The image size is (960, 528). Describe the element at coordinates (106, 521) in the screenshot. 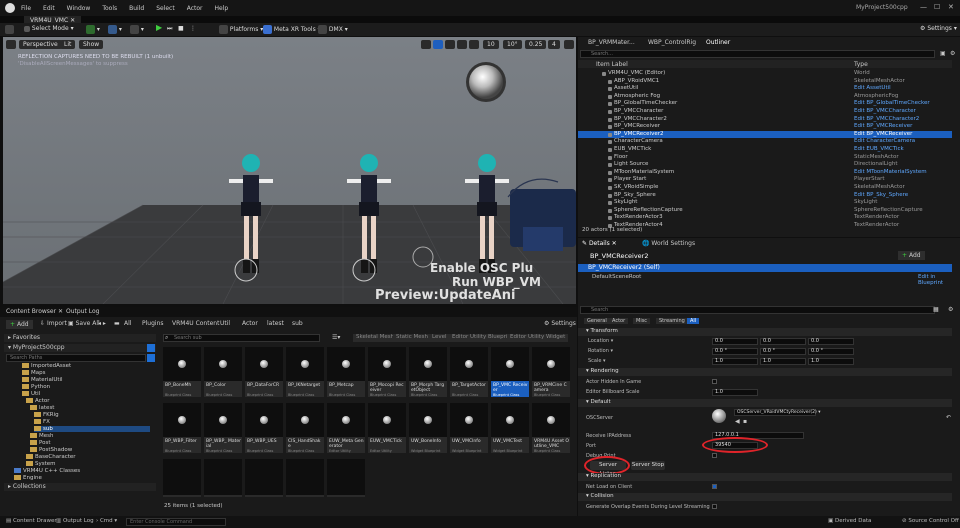

I see `cmd-dropdown: › Cmd ▾` at that location.